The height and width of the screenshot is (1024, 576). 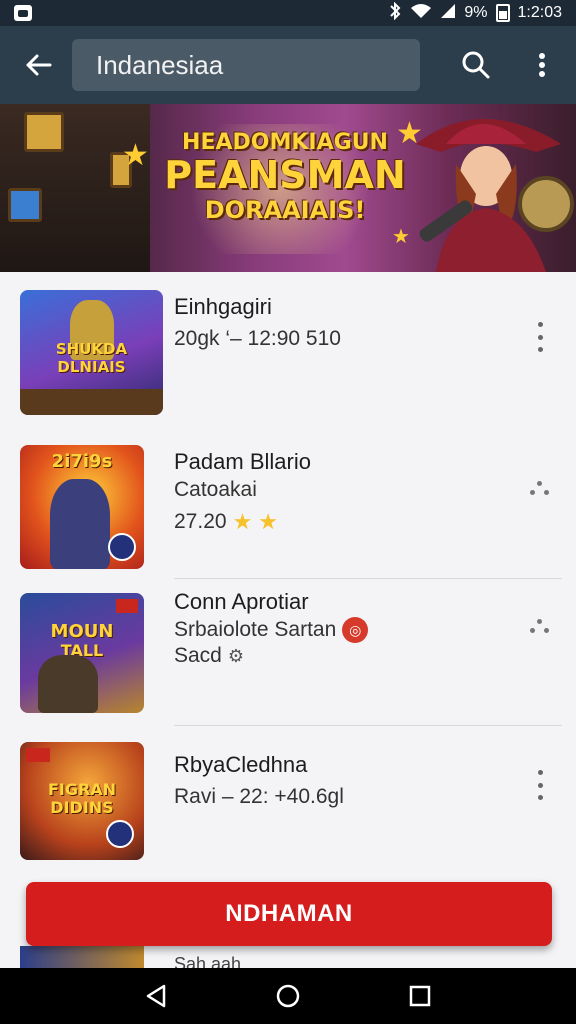 What do you see at coordinates (246, 65) in the screenshot?
I see `search-input: Indanesiaa` at bounding box center [246, 65].